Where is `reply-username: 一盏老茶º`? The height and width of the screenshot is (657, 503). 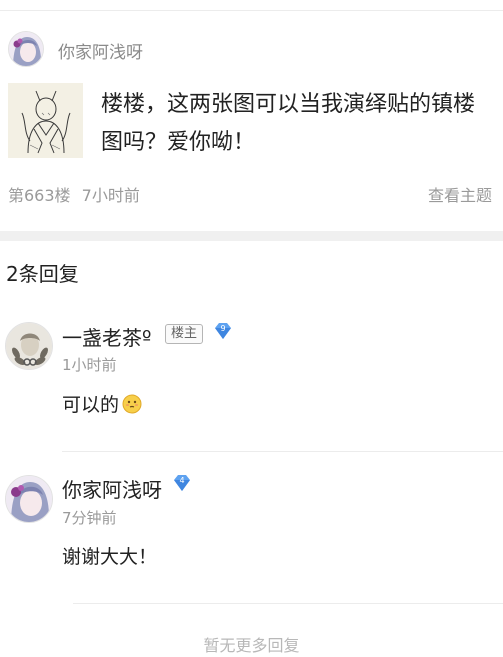
reply-username: 一盏老茶º is located at coordinates (106, 336).